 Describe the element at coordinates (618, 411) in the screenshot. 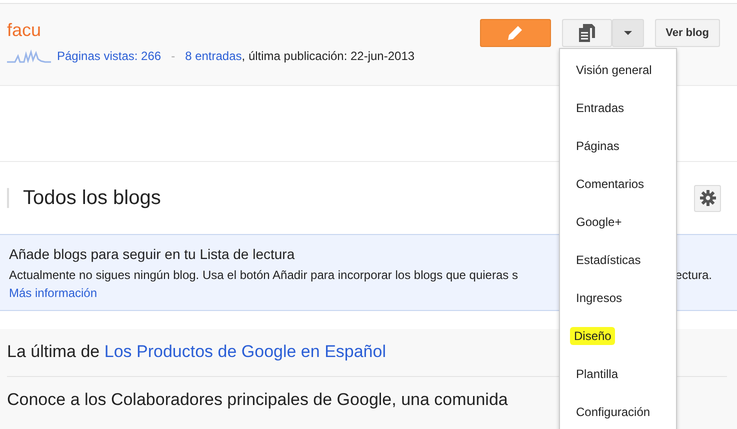

I see `menu-item: Configuración` at that location.